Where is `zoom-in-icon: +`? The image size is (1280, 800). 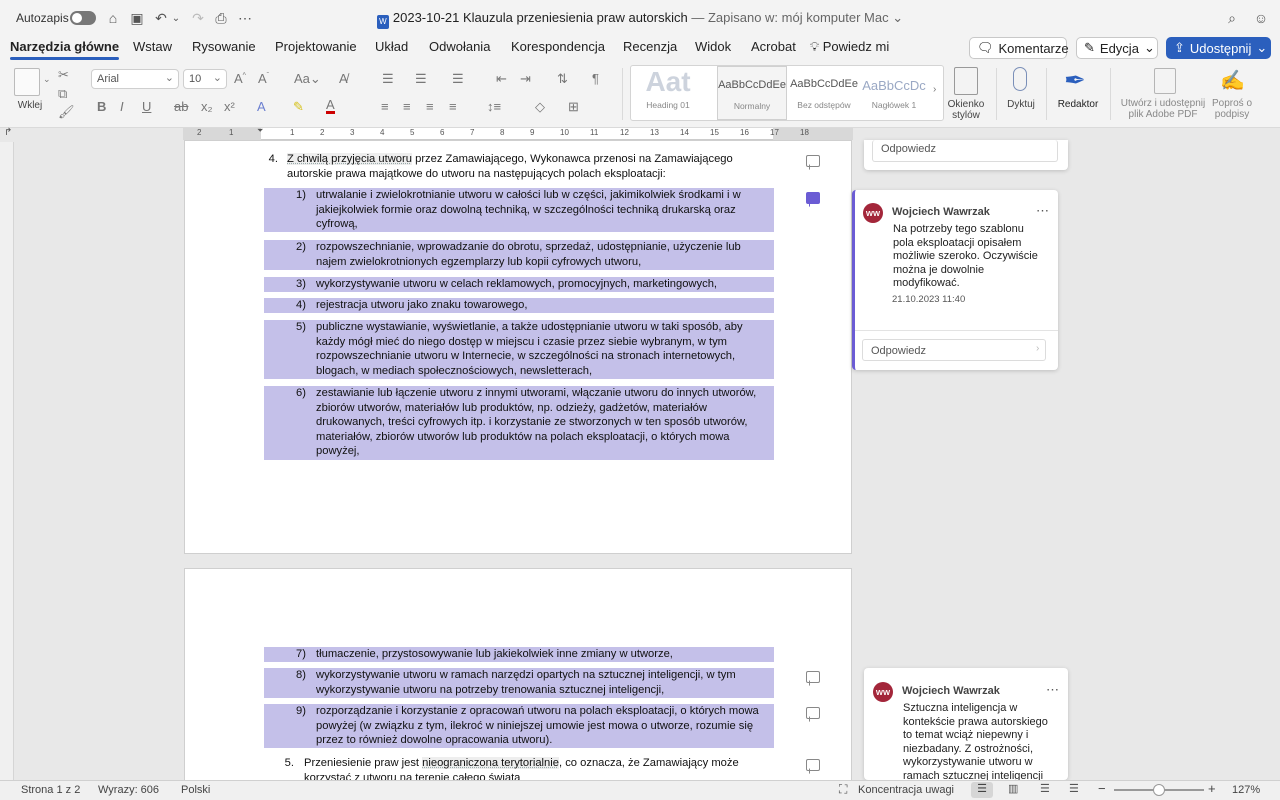
zoom-in-icon: + is located at coordinates (1212, 788).